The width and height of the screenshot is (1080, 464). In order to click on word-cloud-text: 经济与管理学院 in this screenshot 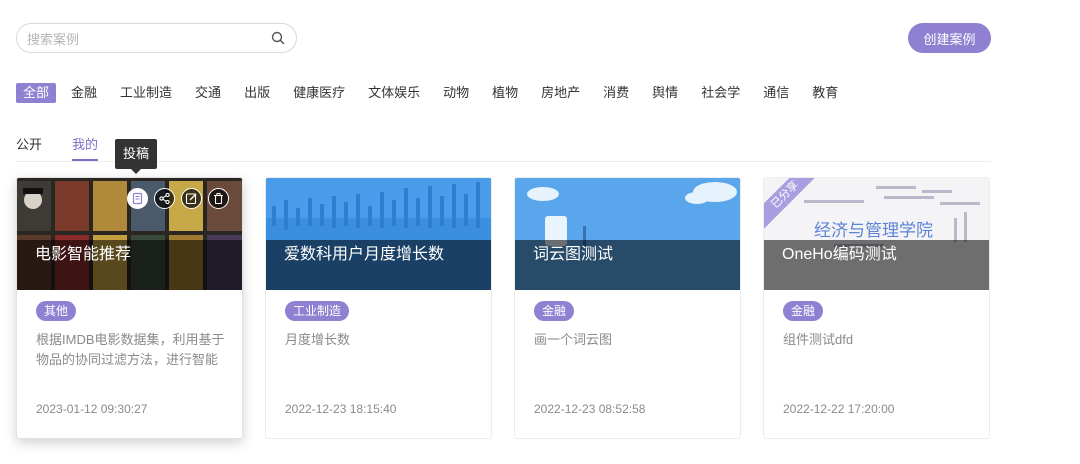, I will do `click(873, 231)`.